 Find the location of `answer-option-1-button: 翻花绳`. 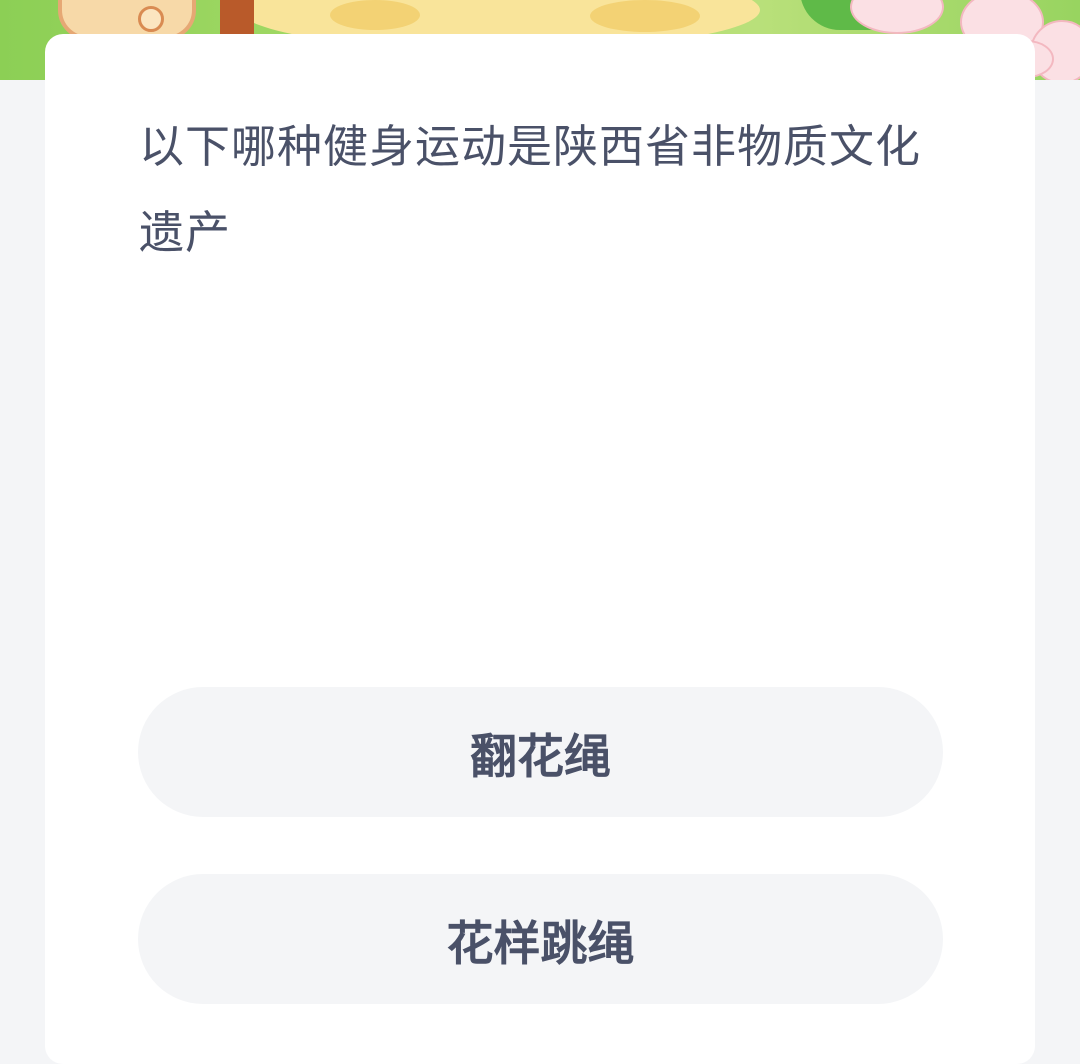

answer-option-1-button: 翻花绳 is located at coordinates (540, 752).